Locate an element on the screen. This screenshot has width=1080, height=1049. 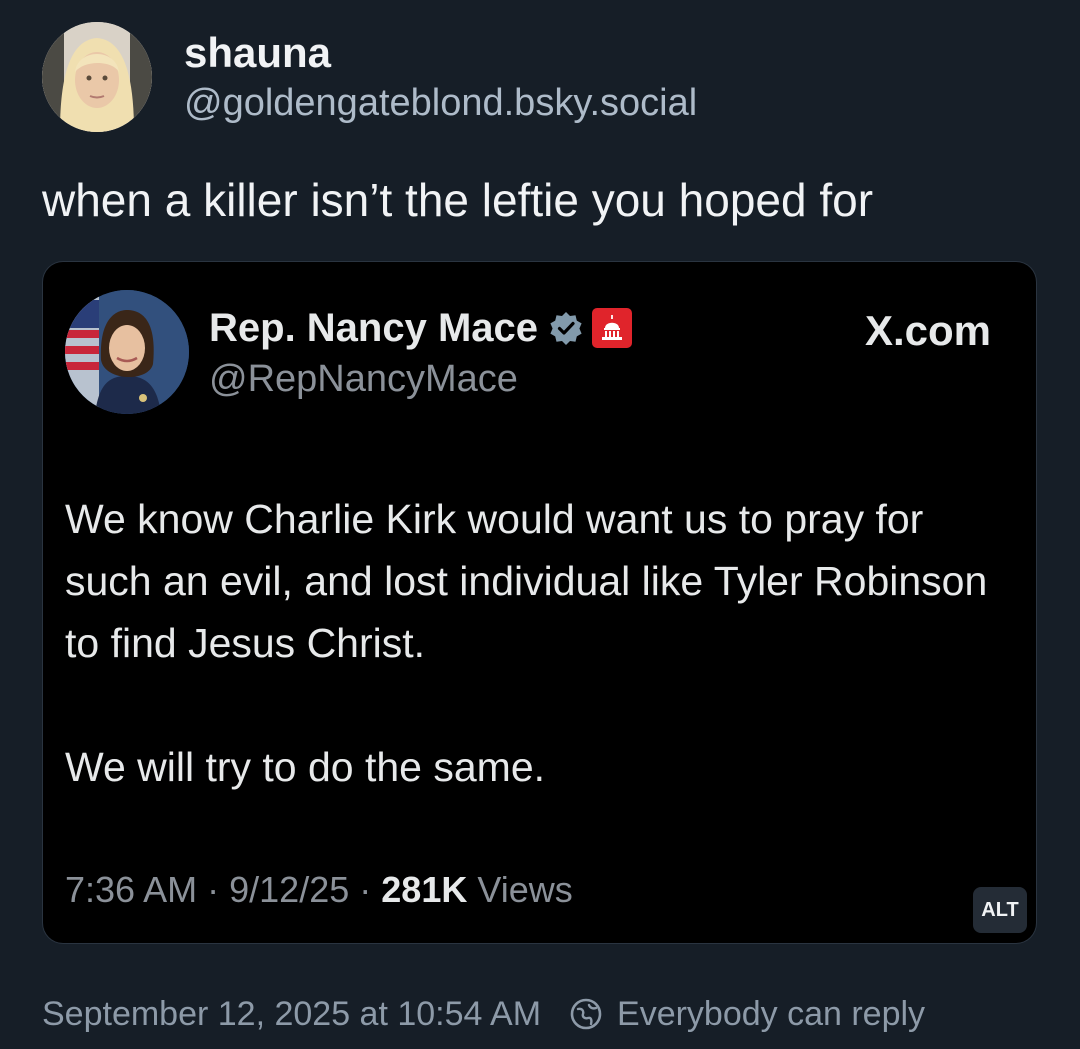
embed-author-avatar is located at coordinates (127, 352).